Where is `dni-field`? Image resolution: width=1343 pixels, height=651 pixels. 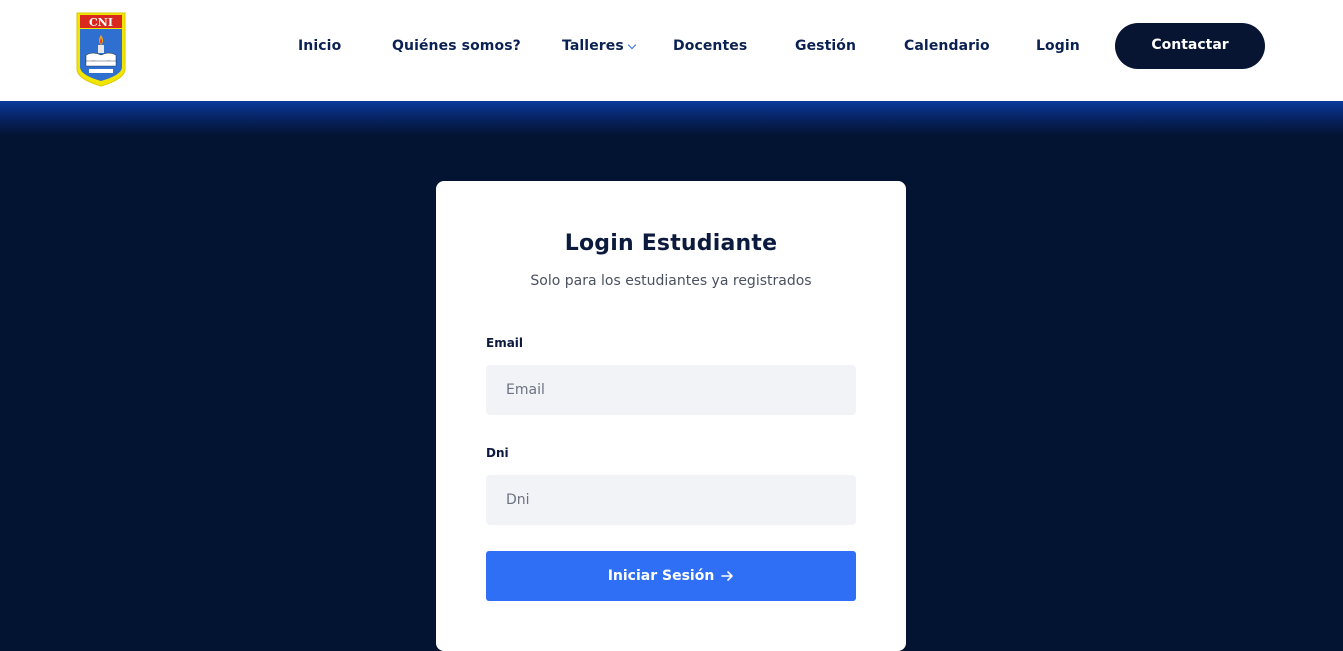 dni-field is located at coordinates (671, 500).